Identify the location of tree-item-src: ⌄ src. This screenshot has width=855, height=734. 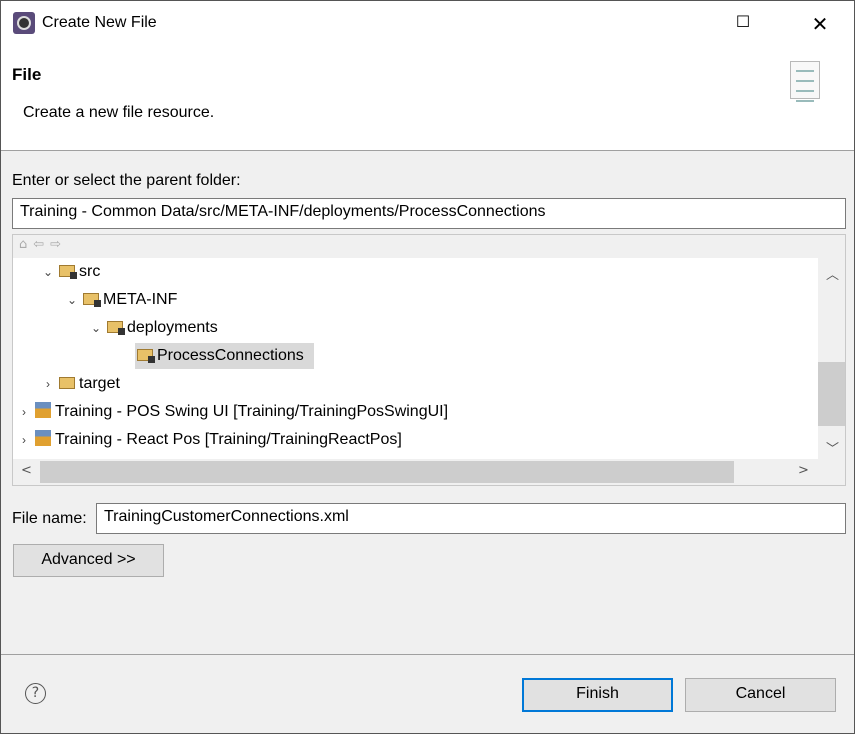
(69, 272).